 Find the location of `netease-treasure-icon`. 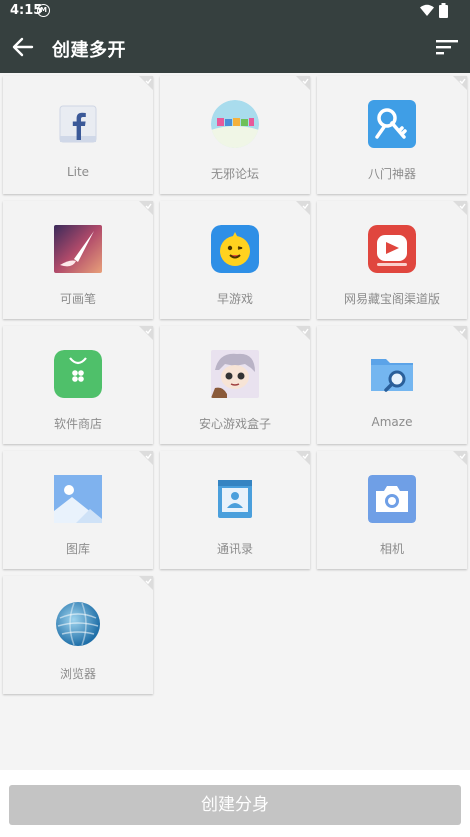

netease-treasure-icon is located at coordinates (392, 249).